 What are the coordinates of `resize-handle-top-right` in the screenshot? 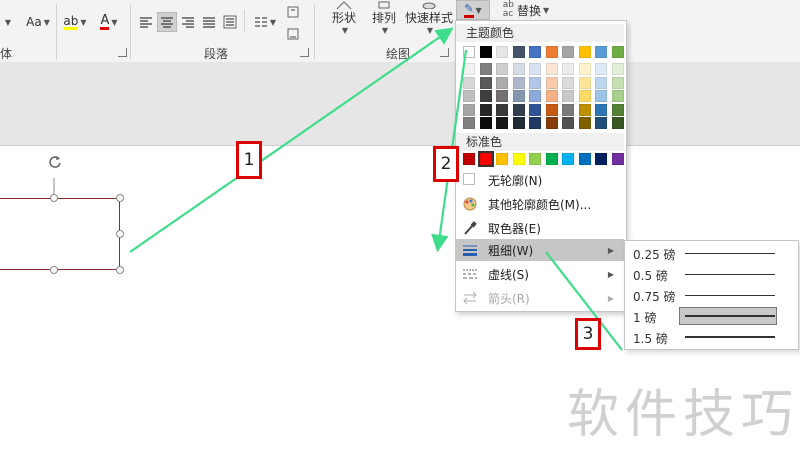 It's located at (120, 198).